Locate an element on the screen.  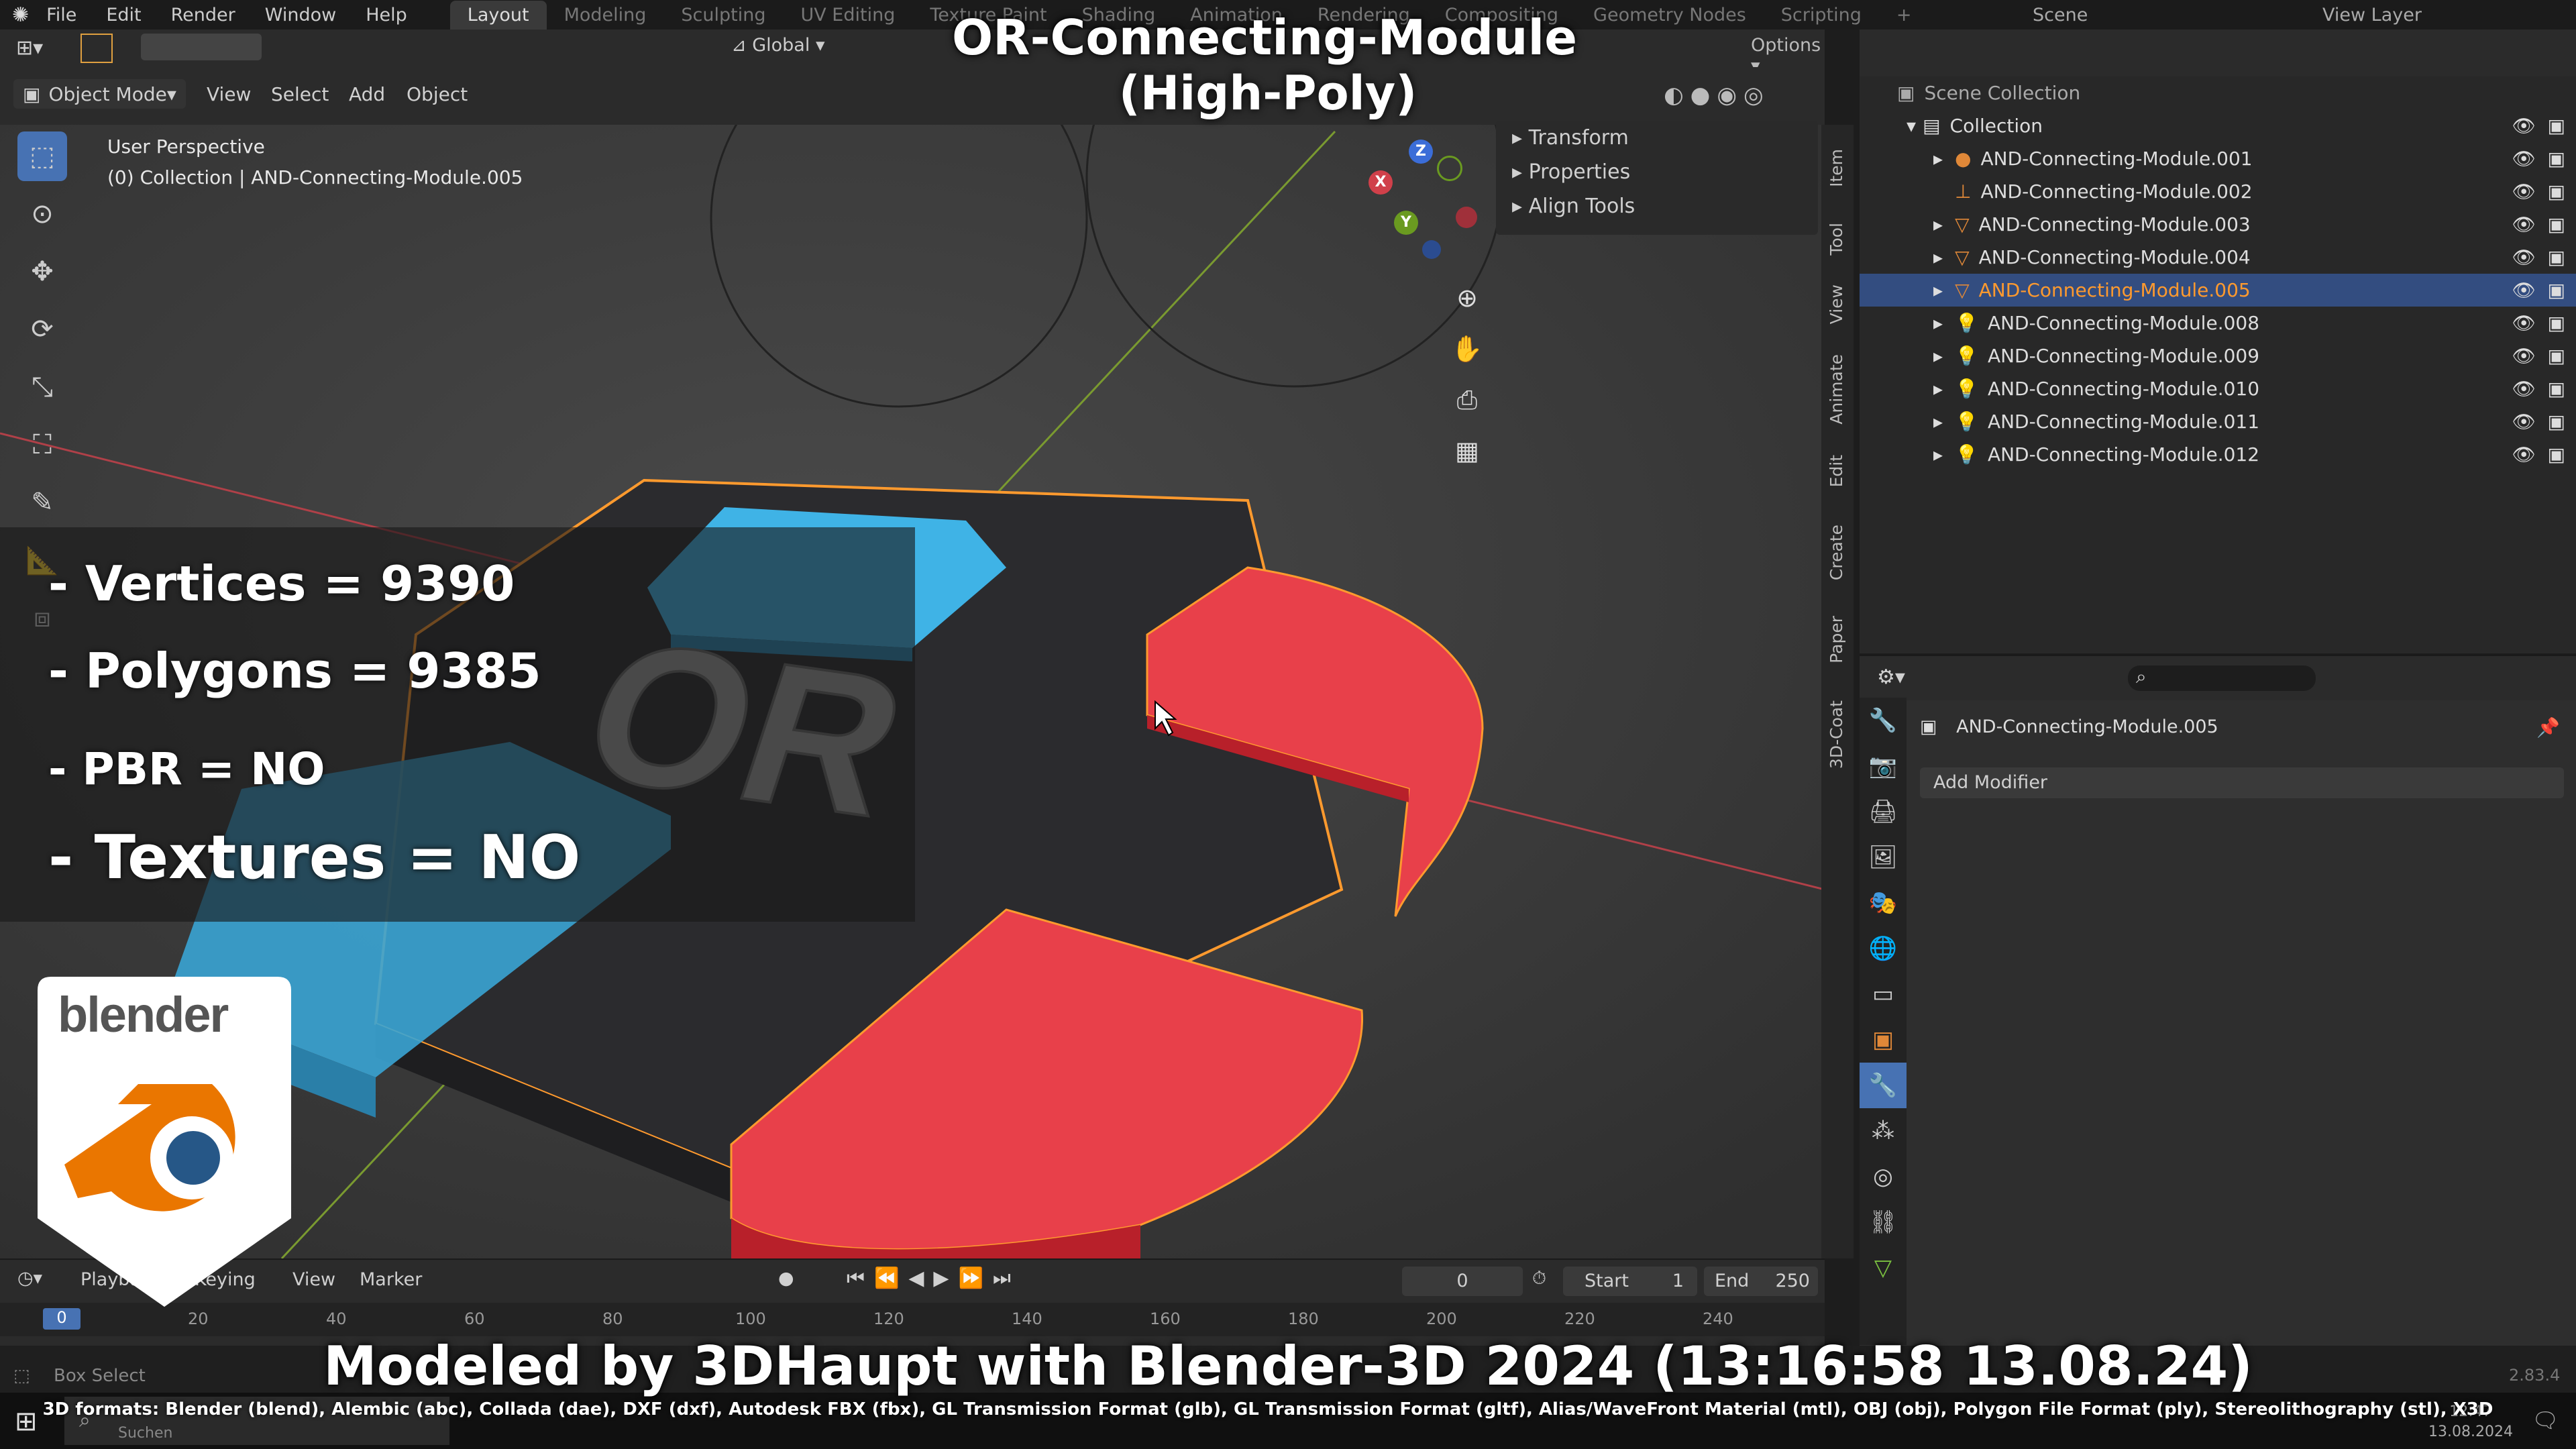
particles-icon: ⁂ is located at coordinates (1883, 1131).